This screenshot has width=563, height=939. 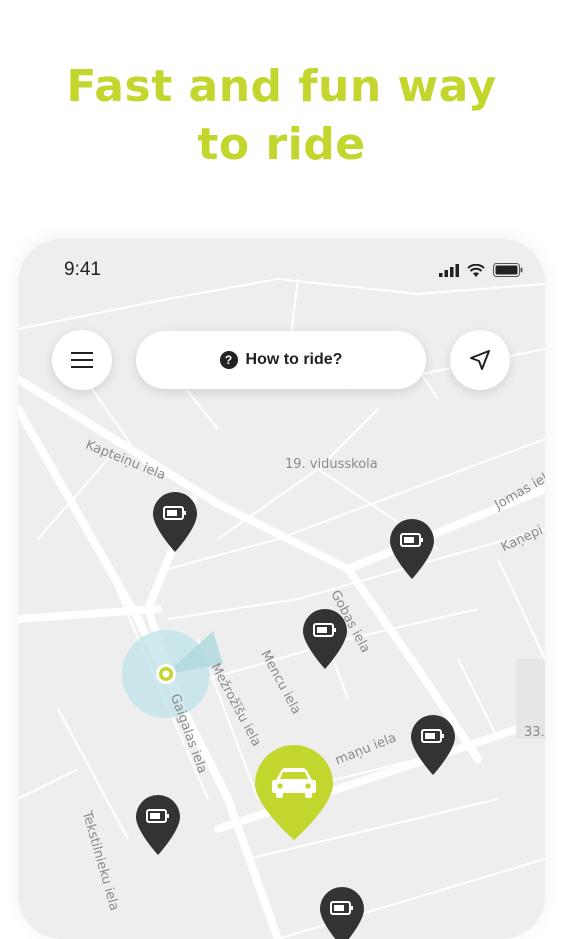 I want to click on location-arrow-icon, so click(x=480, y=360).